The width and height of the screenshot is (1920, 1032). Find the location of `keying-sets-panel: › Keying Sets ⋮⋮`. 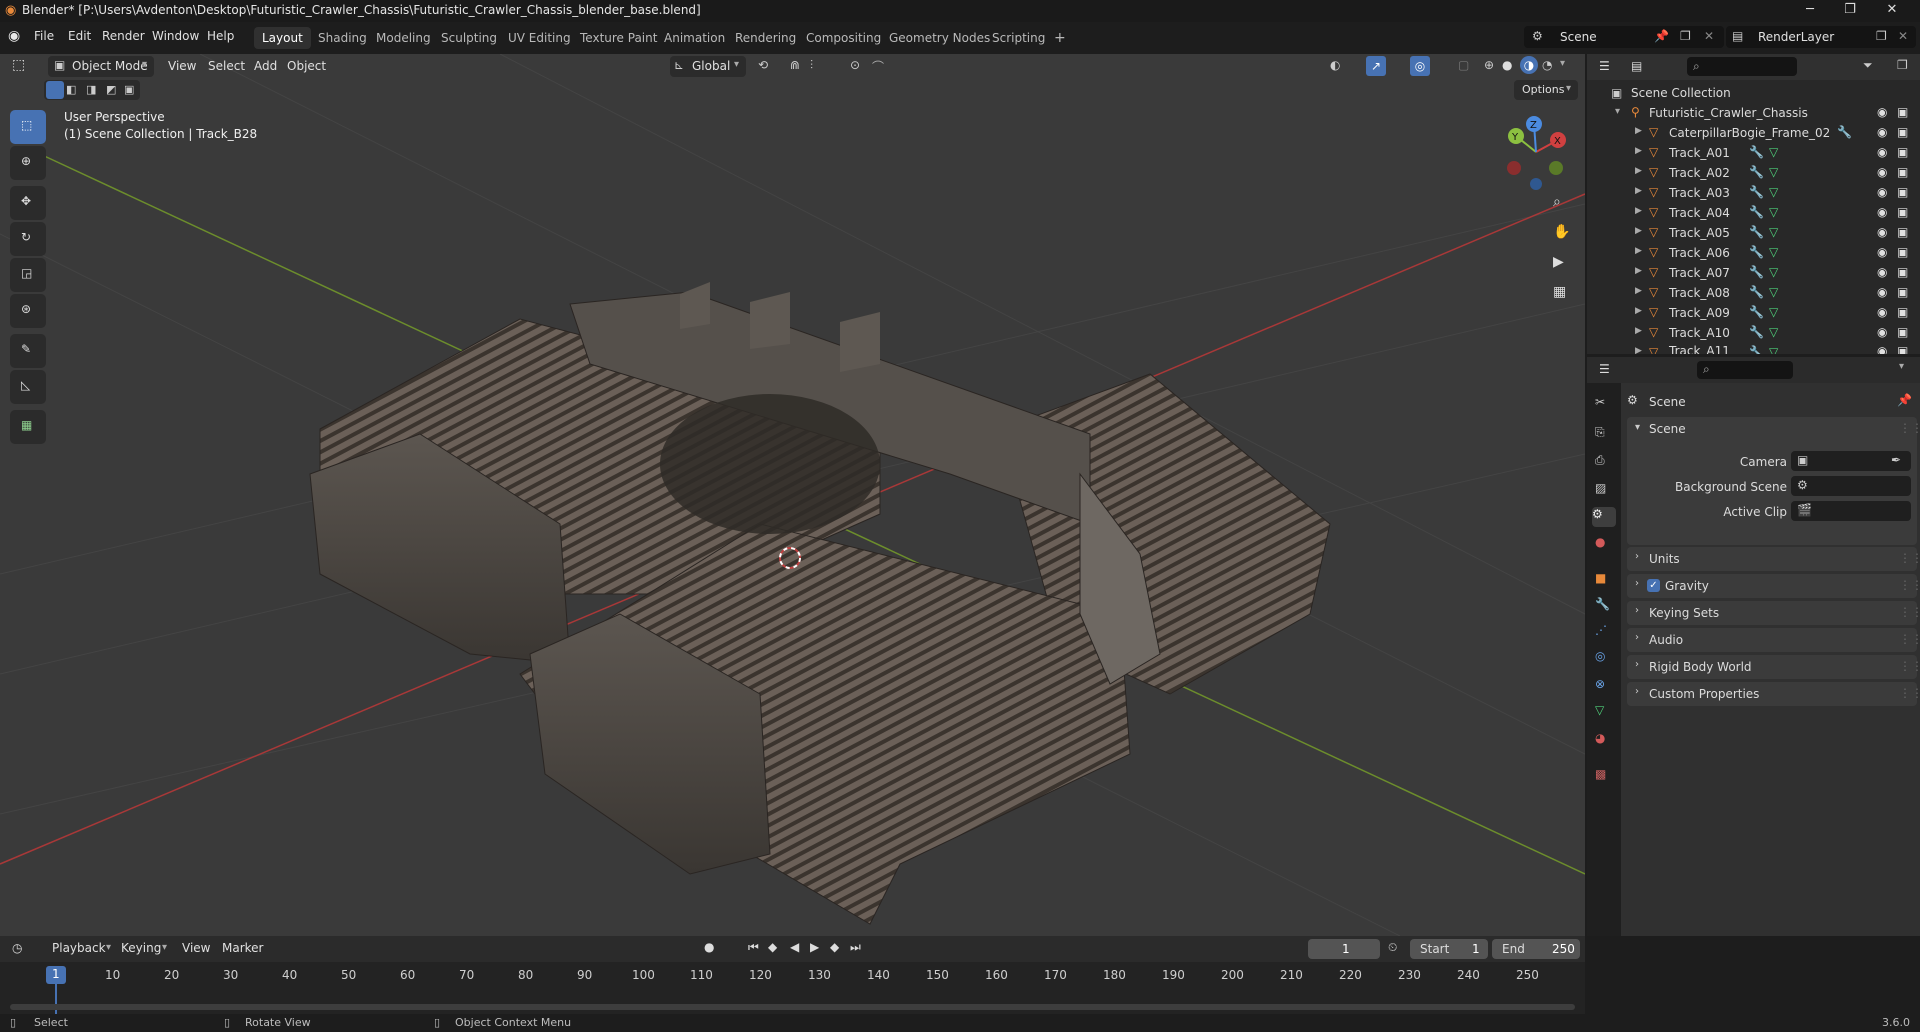

keying-sets-panel: › Keying Sets ⋮⋮ is located at coordinates (1773, 613).